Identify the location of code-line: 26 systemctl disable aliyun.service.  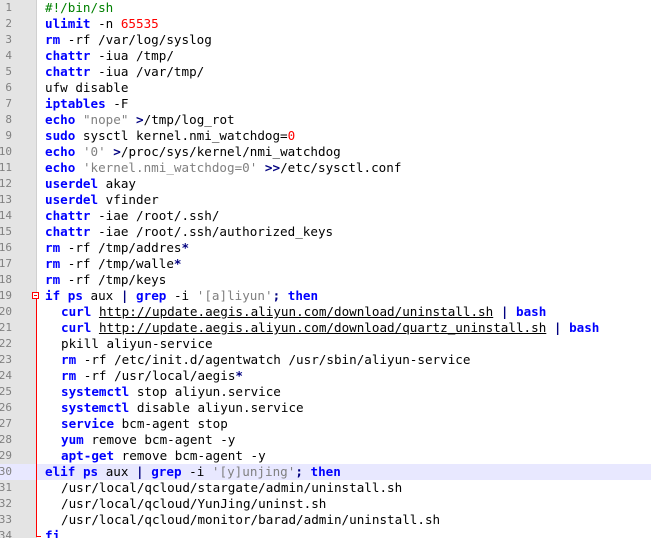
(325, 408).